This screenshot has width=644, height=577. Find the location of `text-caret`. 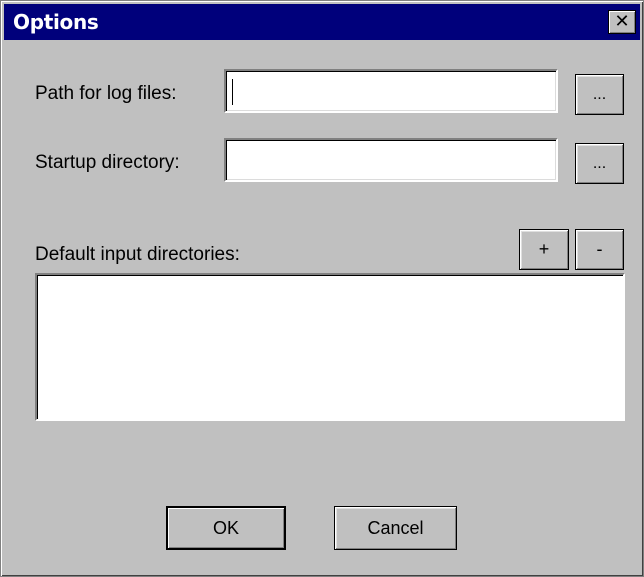

text-caret is located at coordinates (232, 92).